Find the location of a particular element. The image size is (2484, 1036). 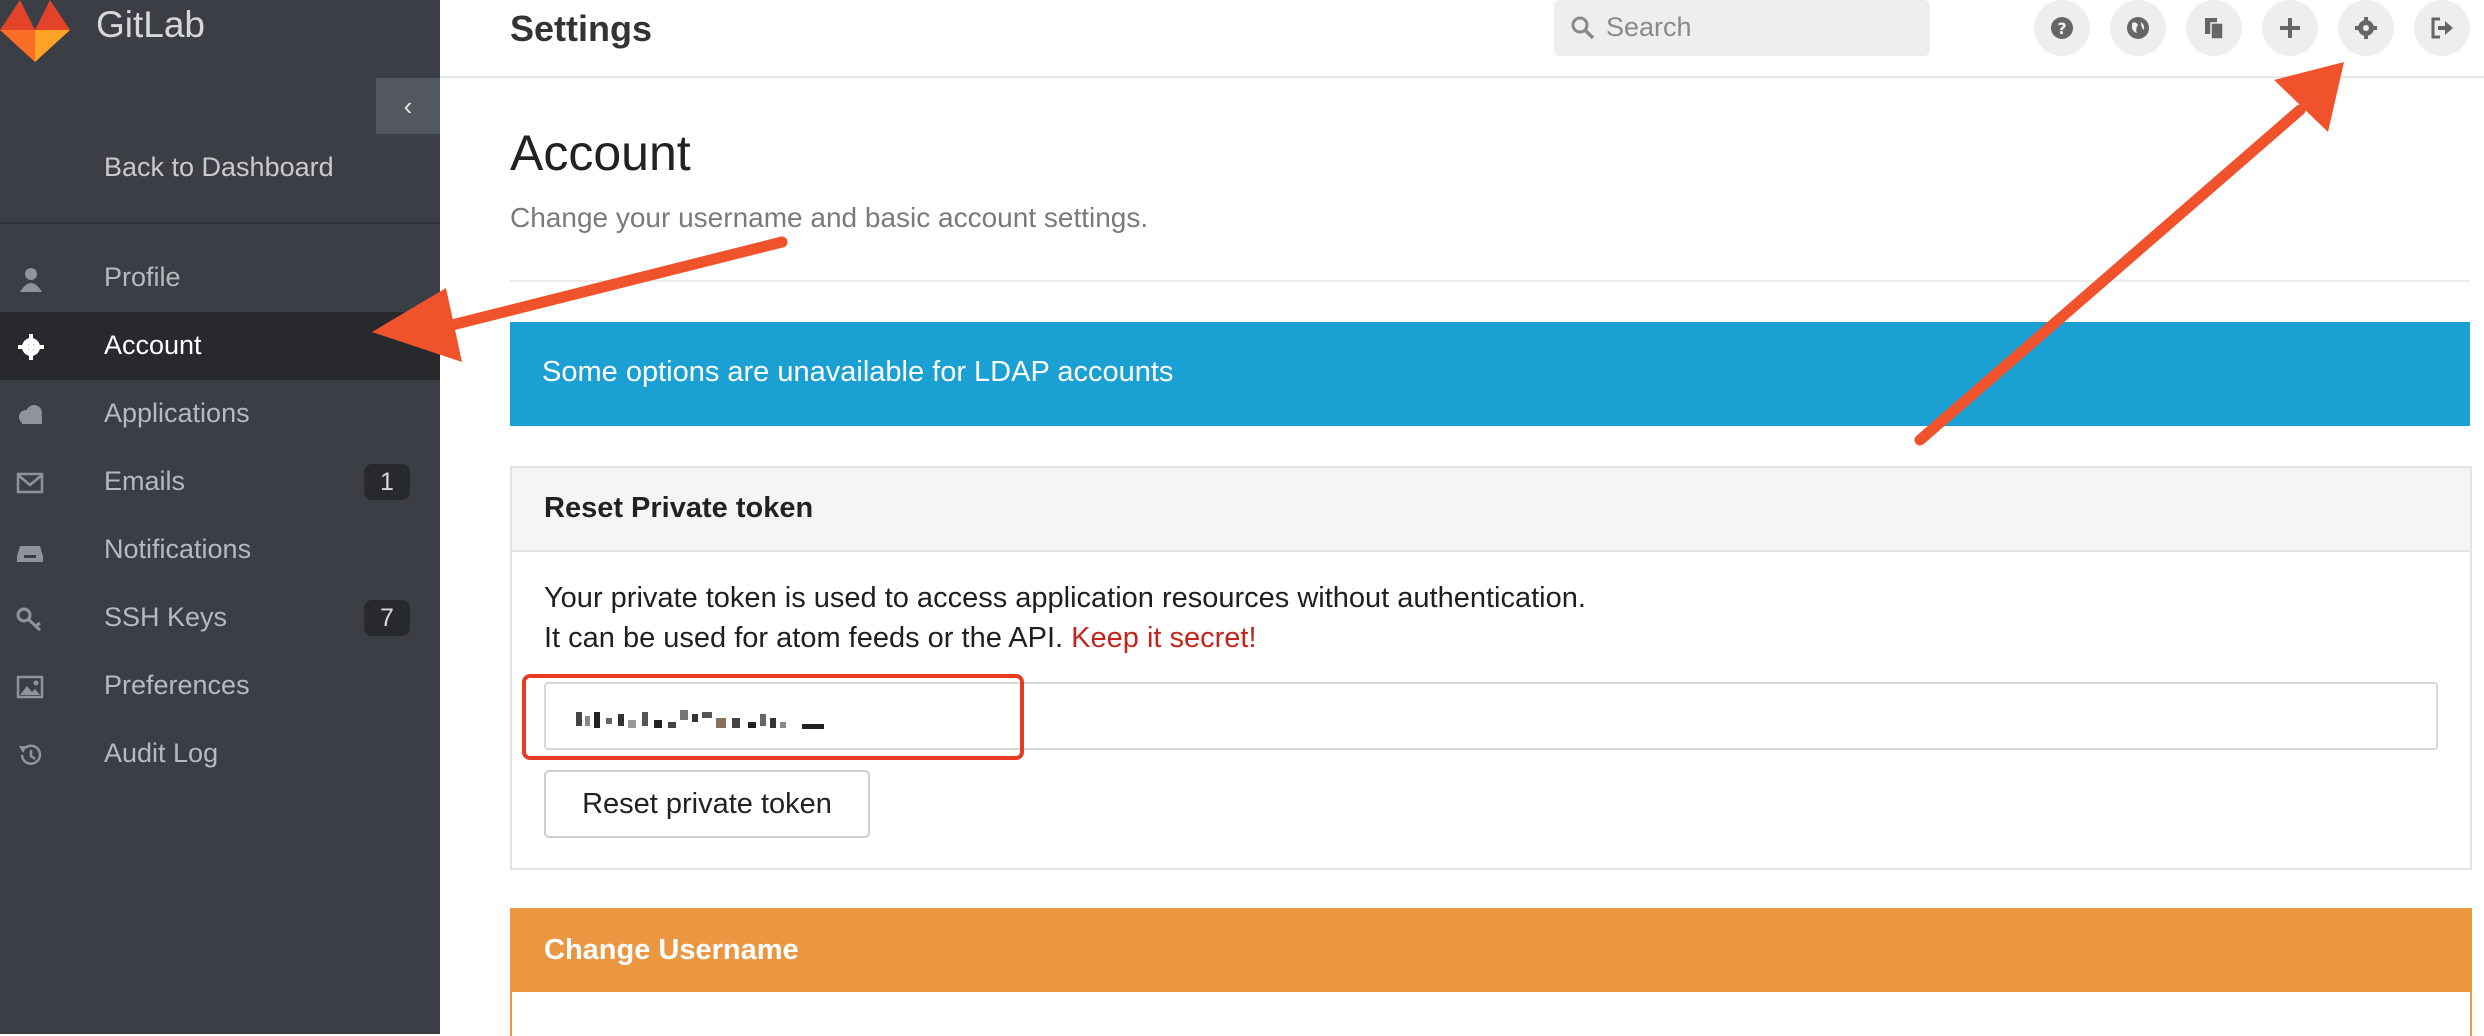

search-placeholder: Search is located at coordinates (1649, 27).